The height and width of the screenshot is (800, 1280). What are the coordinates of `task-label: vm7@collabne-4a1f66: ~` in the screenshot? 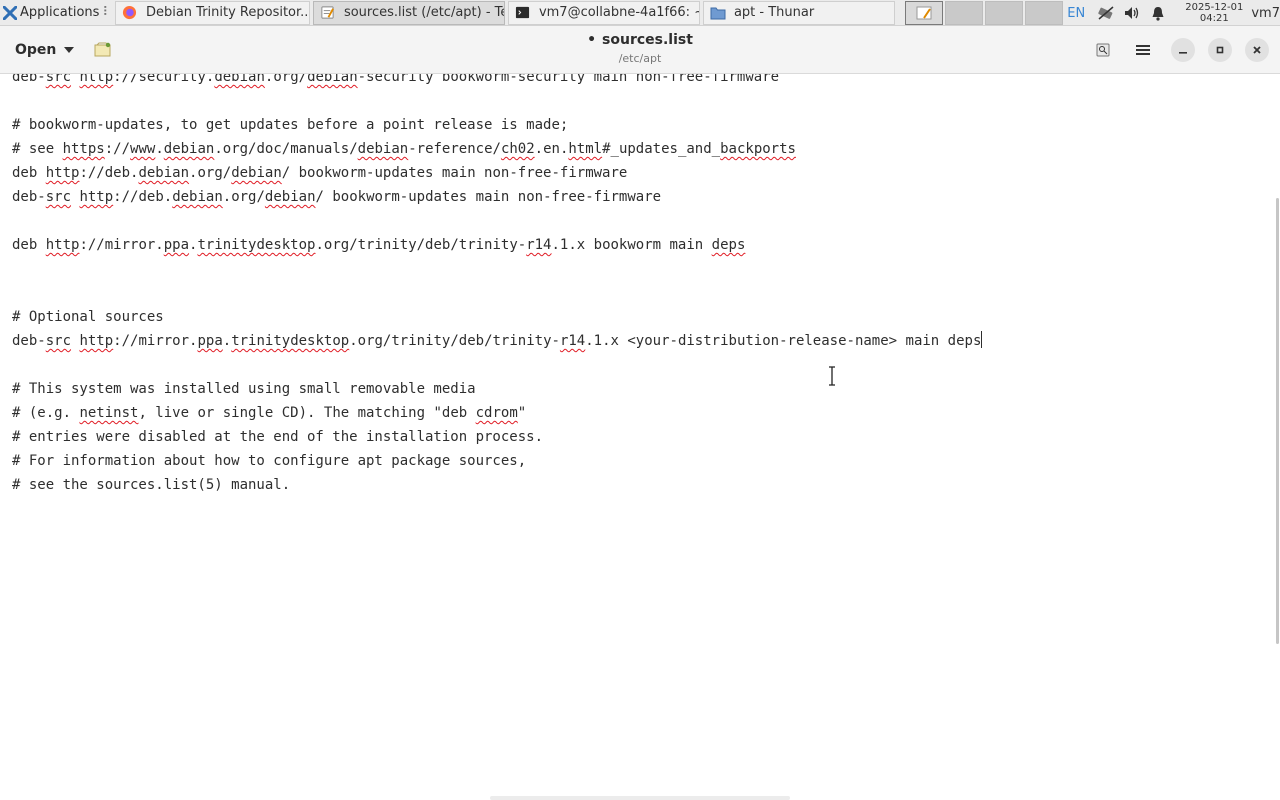 It's located at (619, 12).